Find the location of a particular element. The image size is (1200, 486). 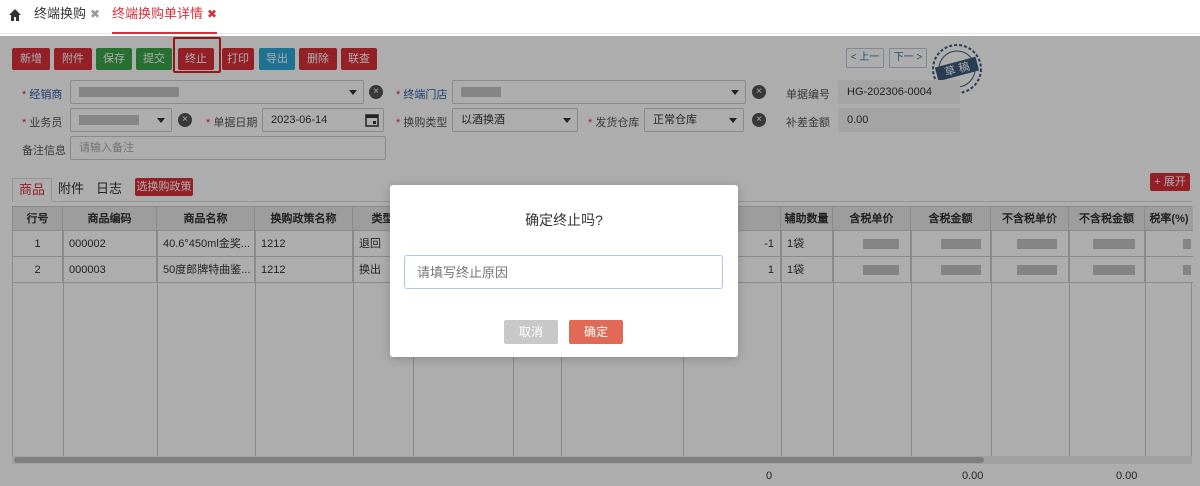

terminate-dialog: 确定终止吗? 取消 确定 is located at coordinates (564, 271).